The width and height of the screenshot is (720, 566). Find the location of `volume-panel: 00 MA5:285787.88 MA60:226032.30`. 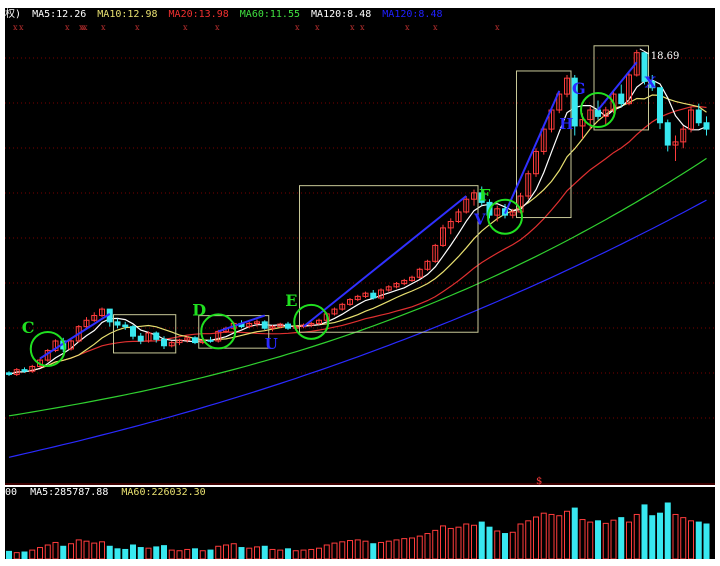

volume-panel: 00 MA5:285787.88 MA60:226032.30 is located at coordinates (360, 523).